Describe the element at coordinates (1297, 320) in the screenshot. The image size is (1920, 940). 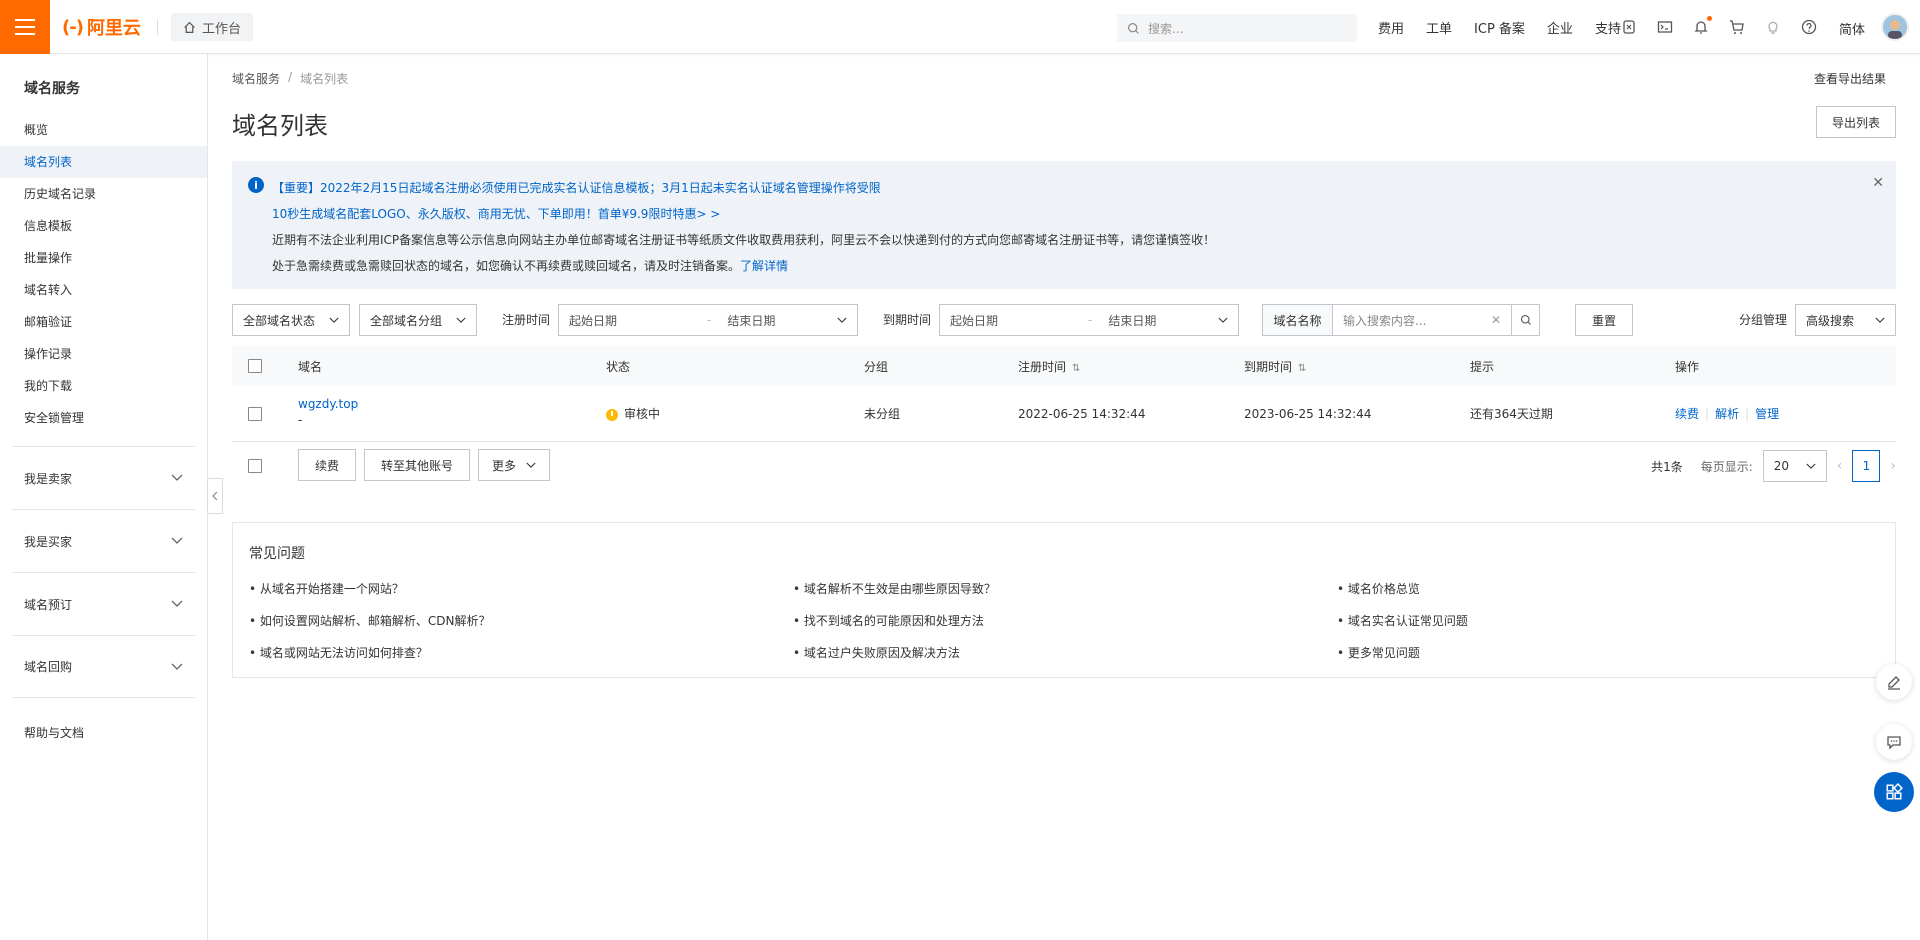
I see `search-field-label: 域名名称` at that location.